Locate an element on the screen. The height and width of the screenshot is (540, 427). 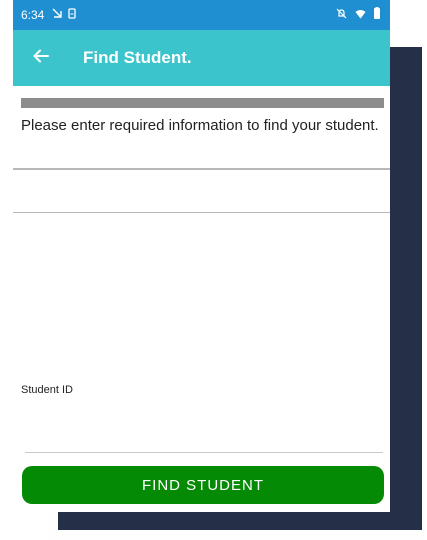
status-left-icons is located at coordinates (64, 15).